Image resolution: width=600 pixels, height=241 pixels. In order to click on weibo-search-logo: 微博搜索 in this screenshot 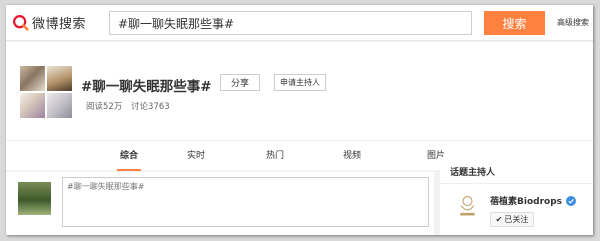, I will do `click(49, 22)`.